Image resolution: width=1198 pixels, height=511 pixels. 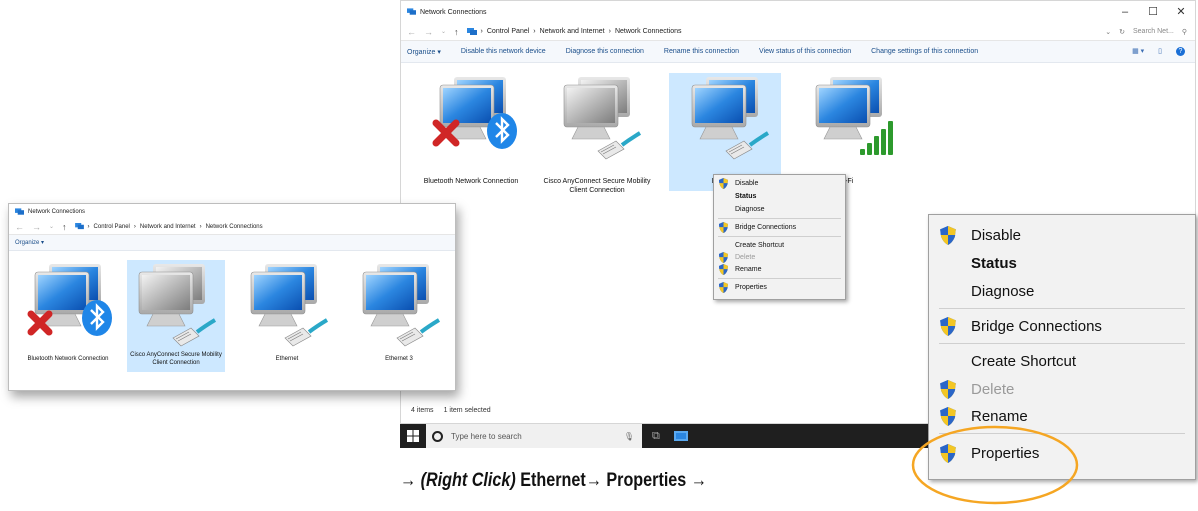 I want to click on network-item-ethernet: Ethernet, so click(x=287, y=315).